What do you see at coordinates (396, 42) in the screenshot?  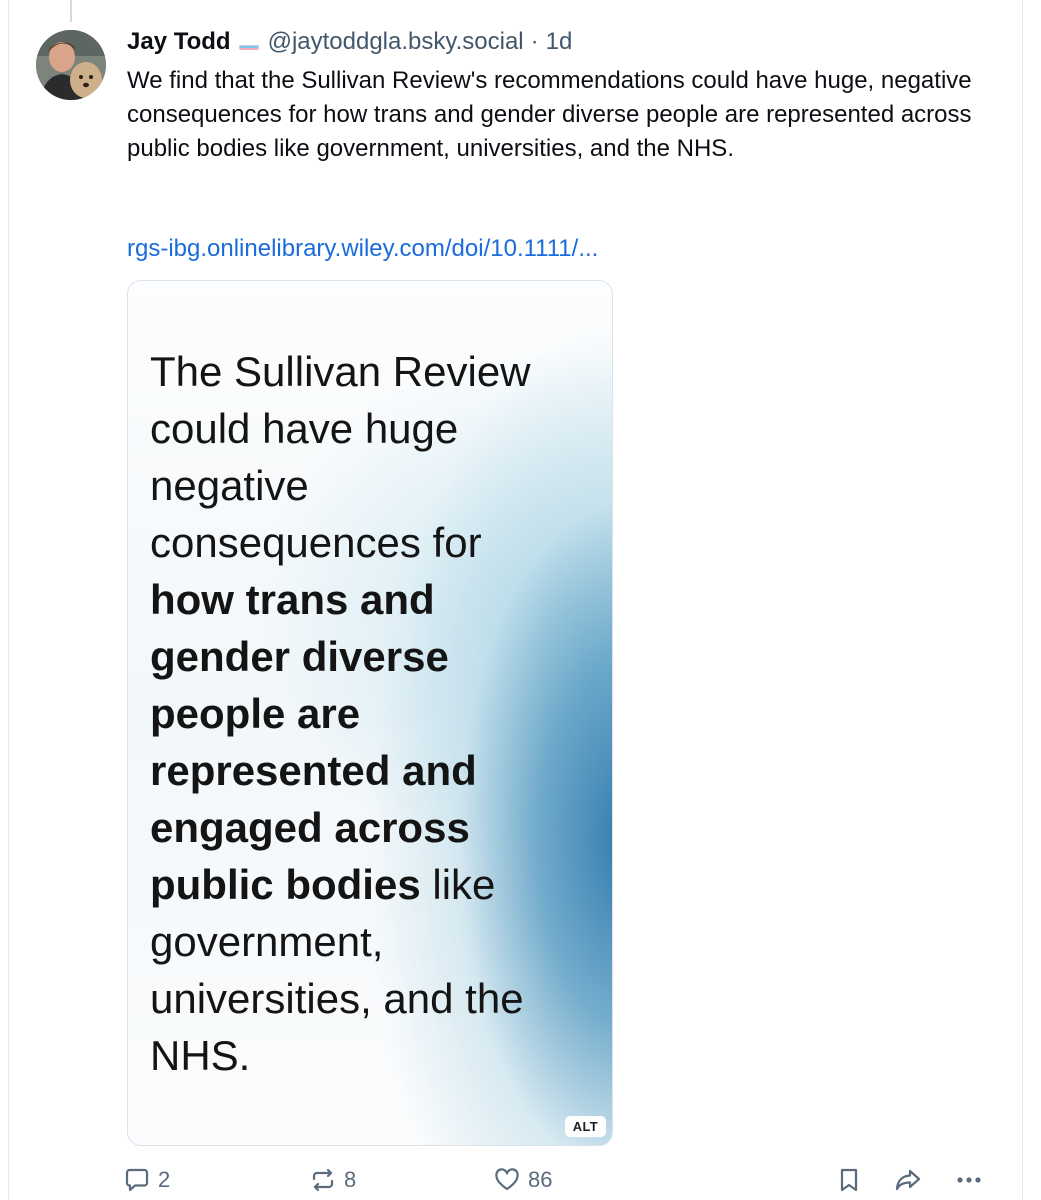 I see `author-handle: @jaytoddgla.bsky.social` at bounding box center [396, 42].